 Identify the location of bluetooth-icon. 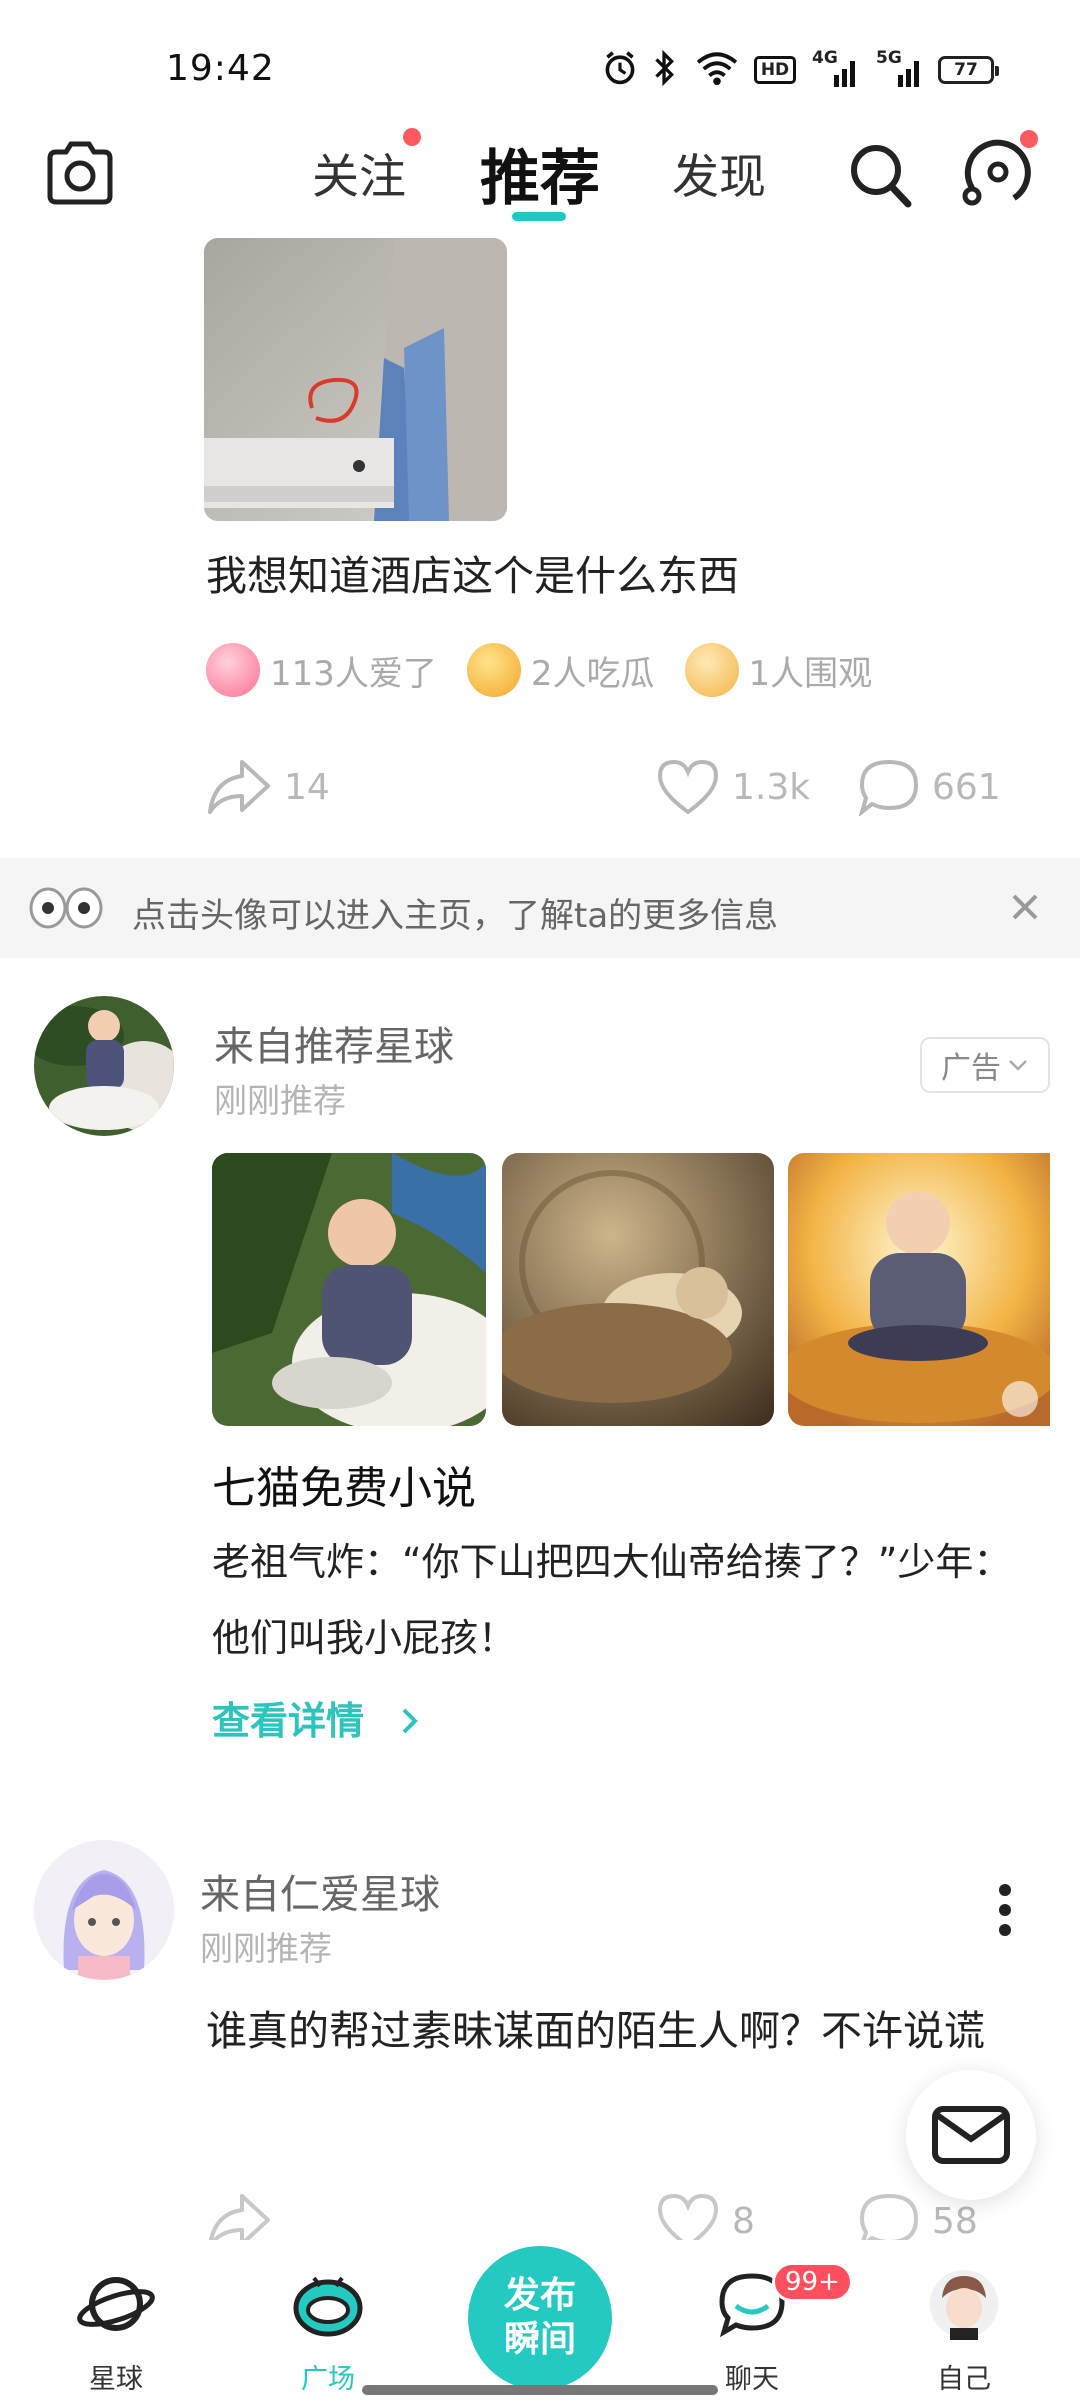
(664, 68).